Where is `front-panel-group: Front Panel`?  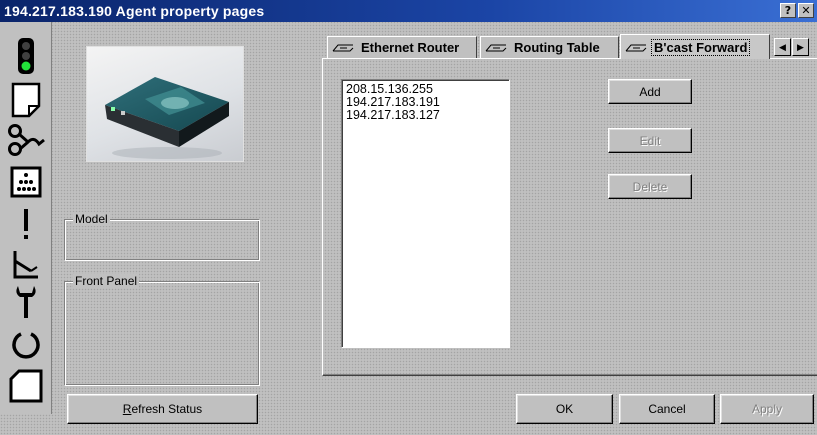
front-panel-group: Front Panel is located at coordinates (162, 330).